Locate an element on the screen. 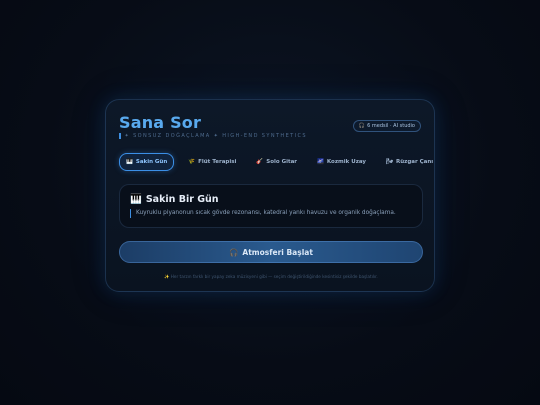 The width and height of the screenshot is (540, 405). wind-icon: 🌬 is located at coordinates (390, 162).